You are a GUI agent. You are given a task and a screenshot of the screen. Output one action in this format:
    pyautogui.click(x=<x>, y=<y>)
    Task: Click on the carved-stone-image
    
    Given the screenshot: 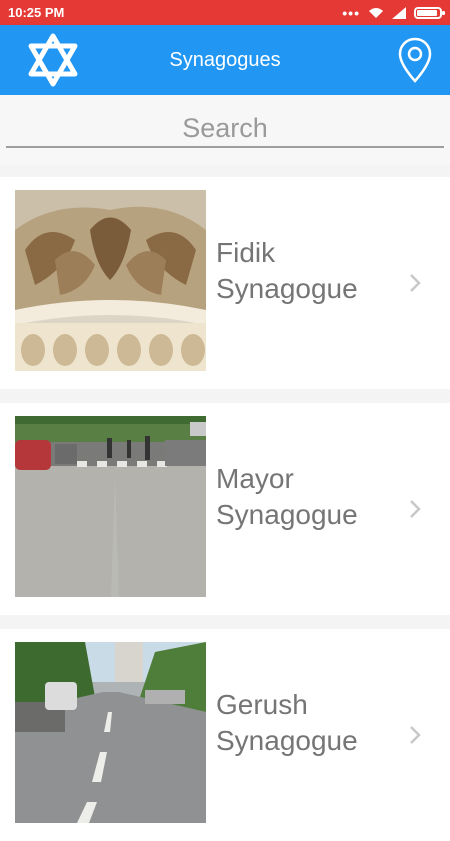 What is the action you would take?
    pyautogui.click(x=110, y=280)
    